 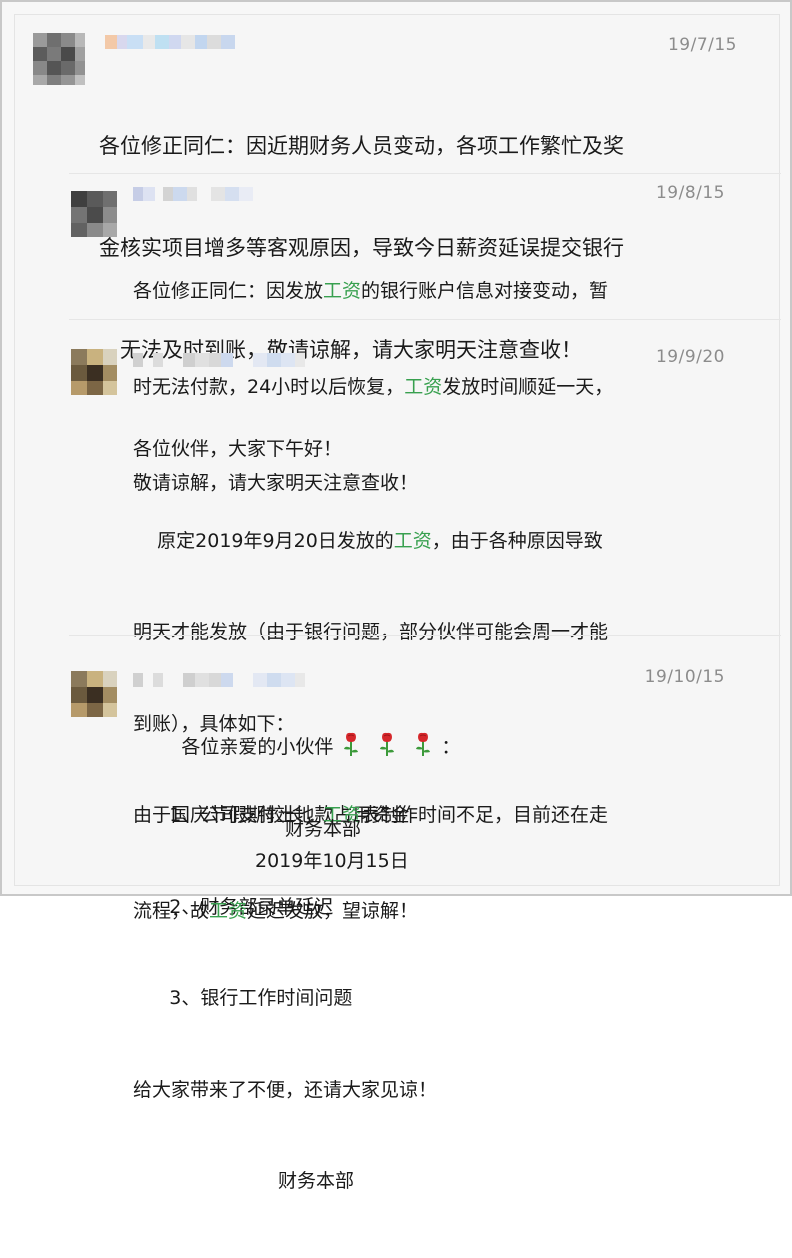 What do you see at coordinates (371, 632) in the screenshot?
I see `text-segment: 明天才能发放（由于银行问题，部分伙伴可能会周一才能` at bounding box center [371, 632].